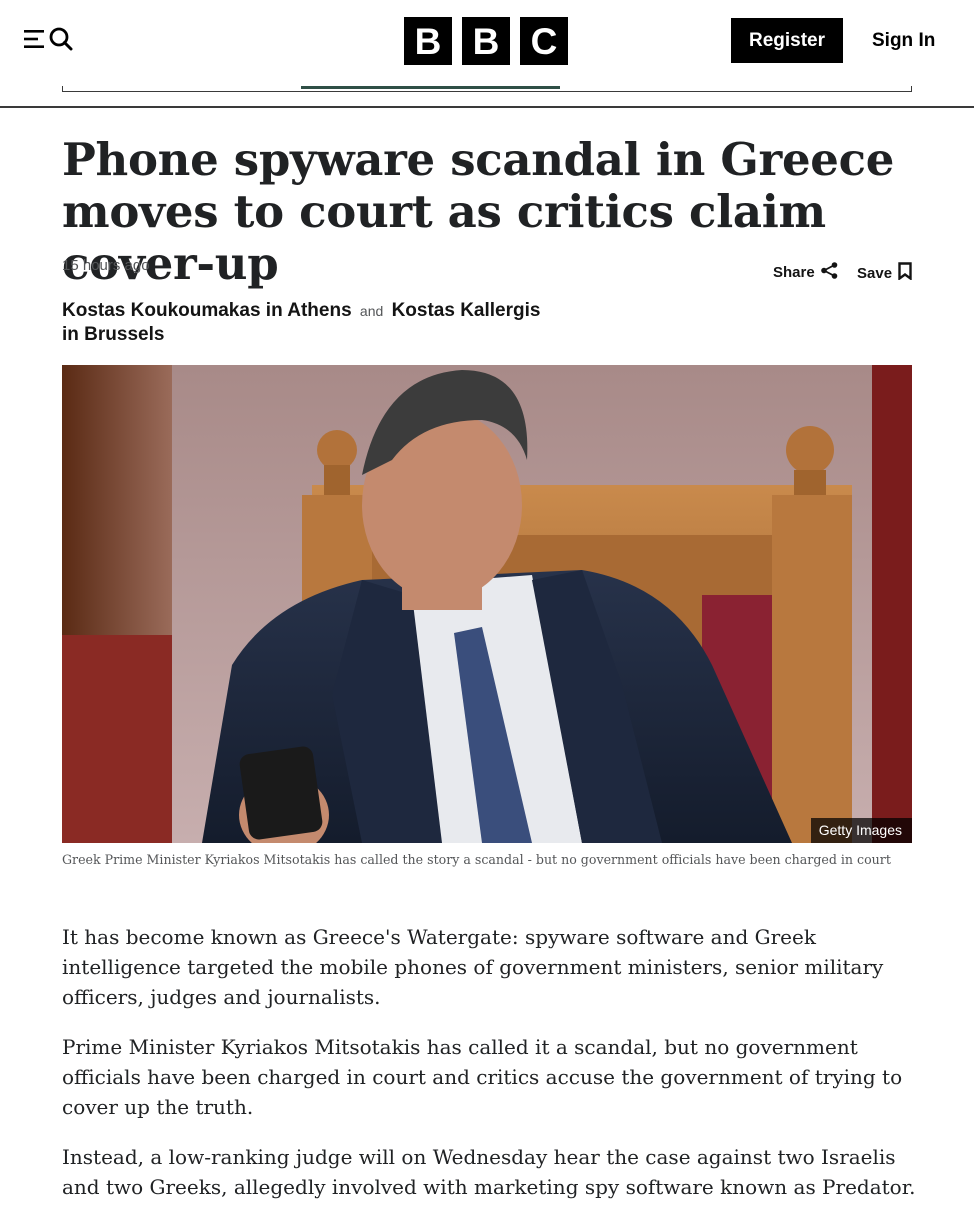 The width and height of the screenshot is (974, 1222). I want to click on bbc-logo: B B C, so click(486, 41).